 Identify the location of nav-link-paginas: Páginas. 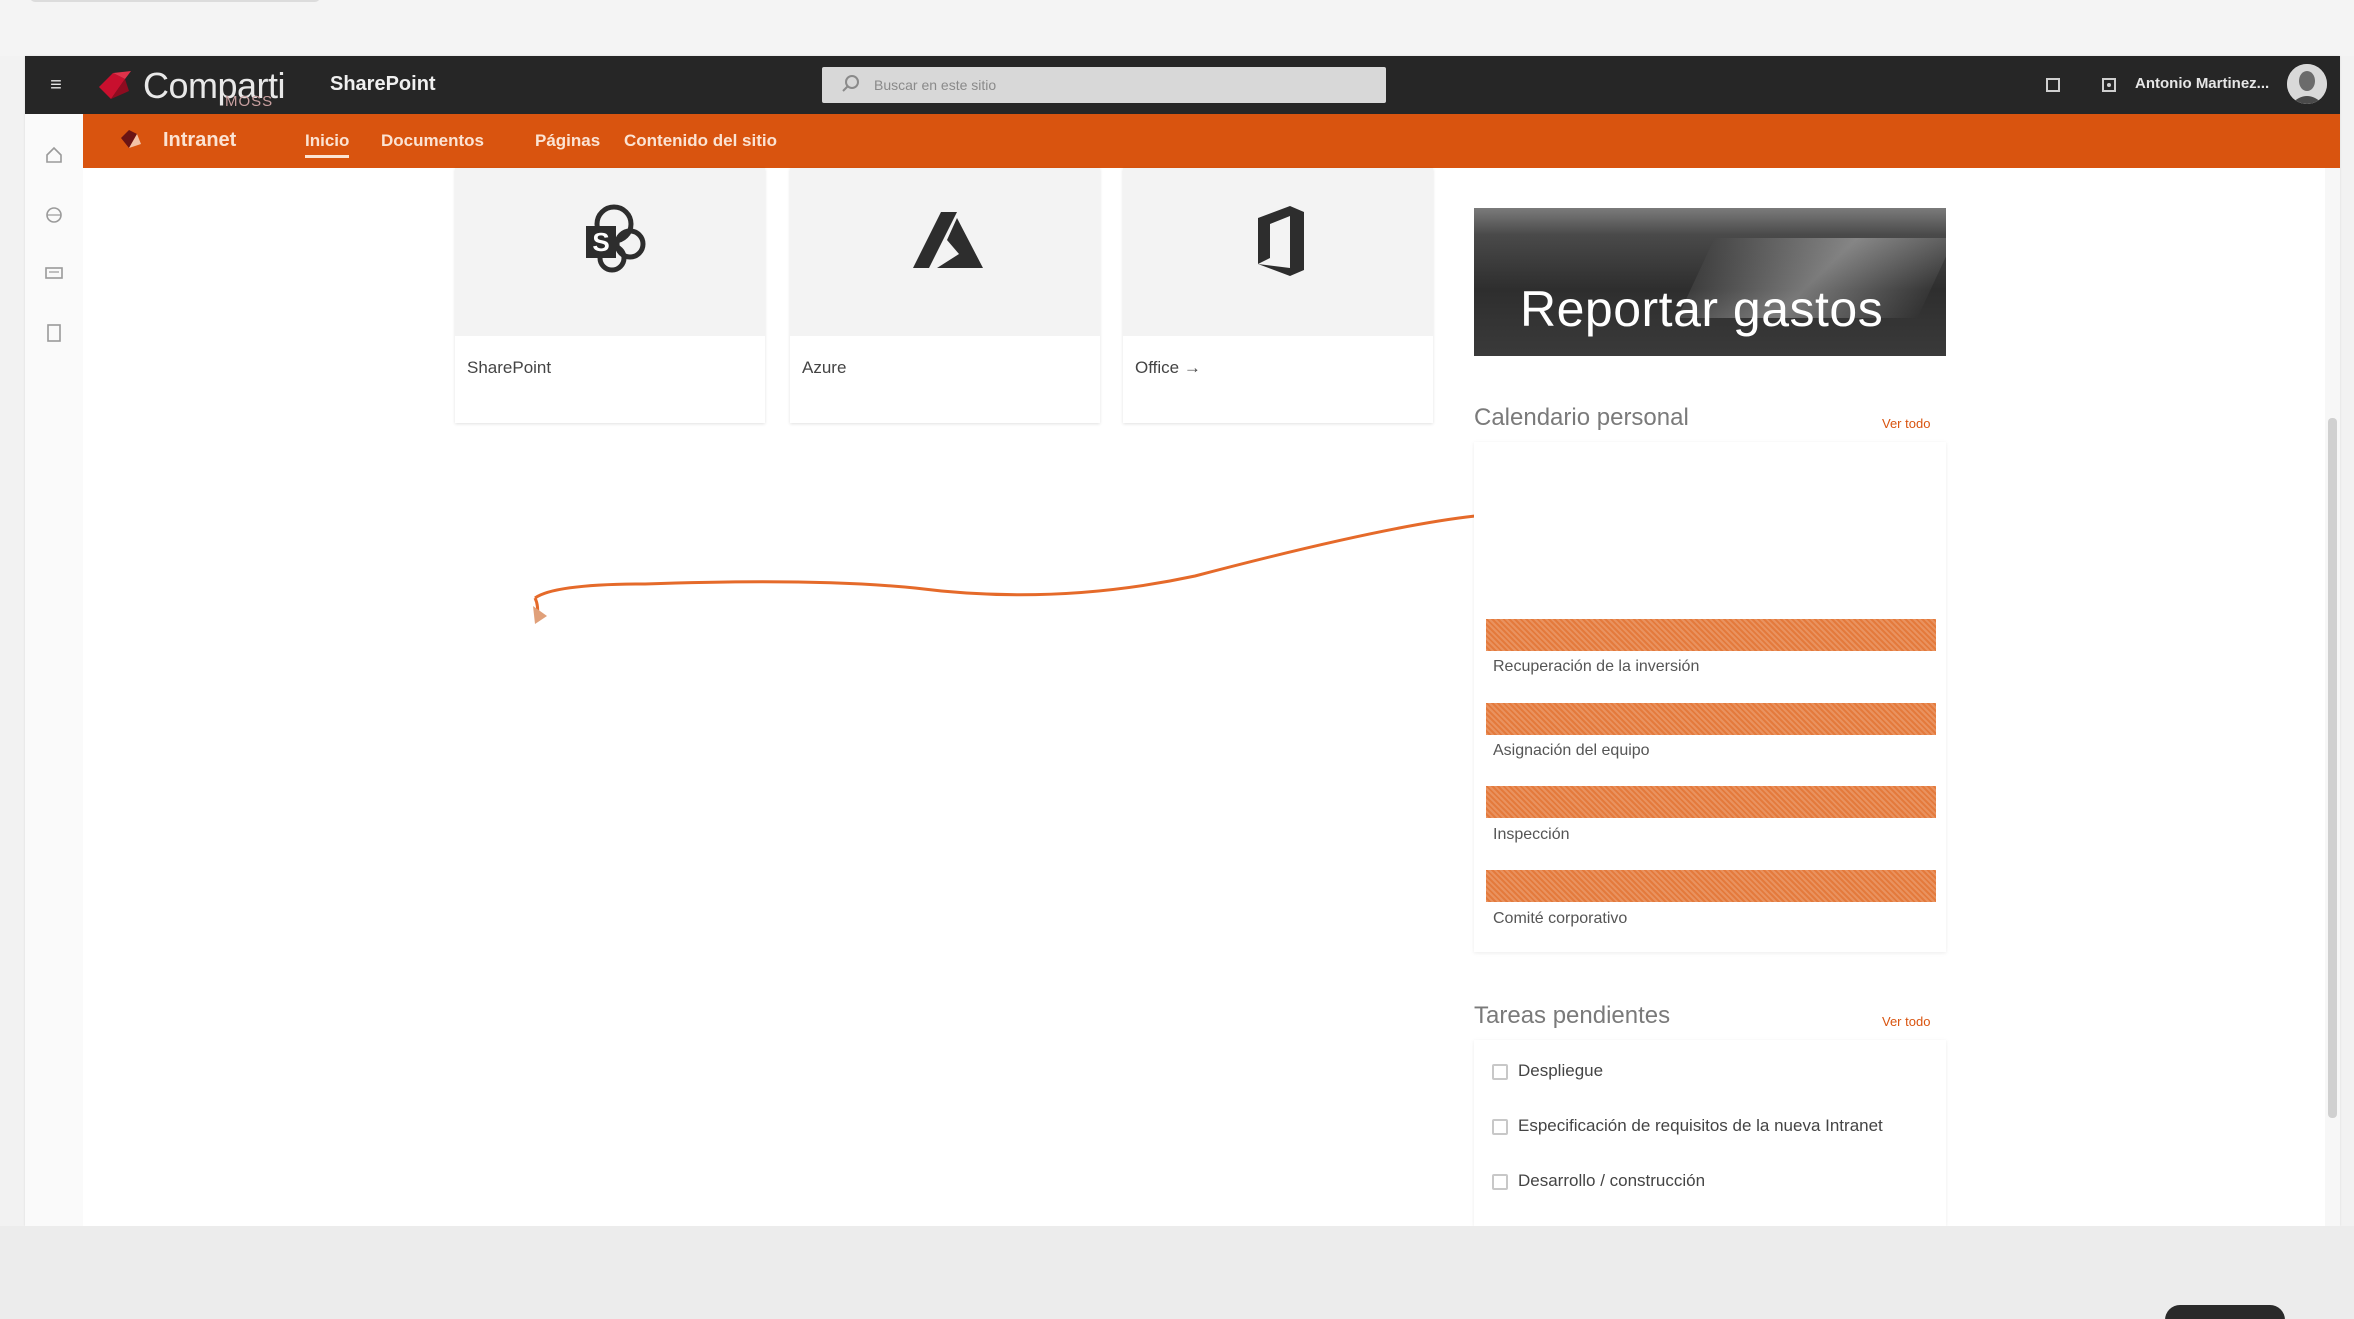
(567, 141).